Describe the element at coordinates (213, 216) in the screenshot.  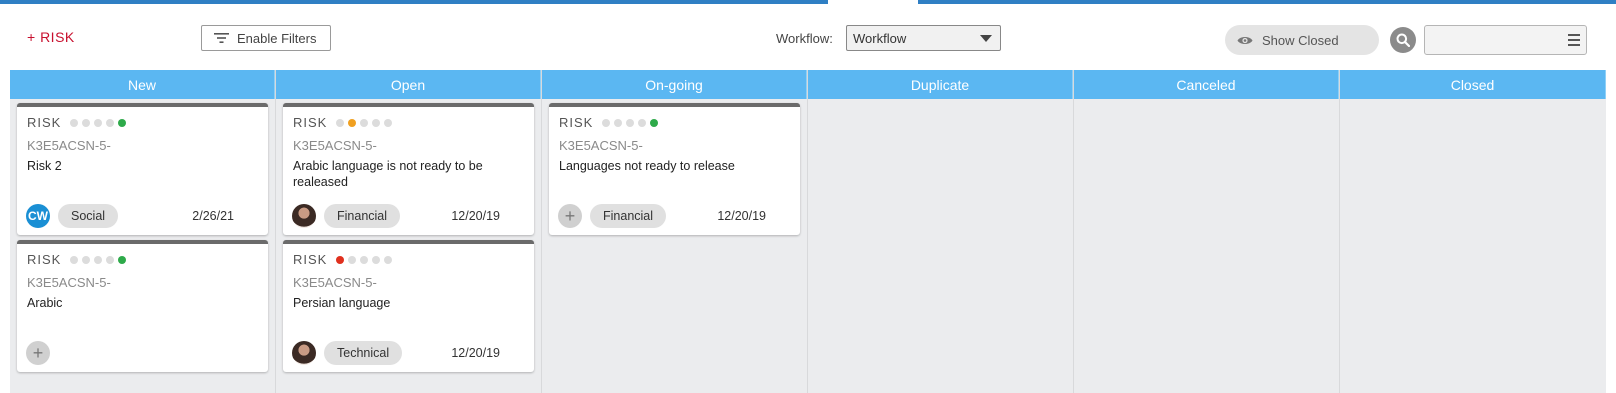
I see `card-date: 2/26/21` at that location.